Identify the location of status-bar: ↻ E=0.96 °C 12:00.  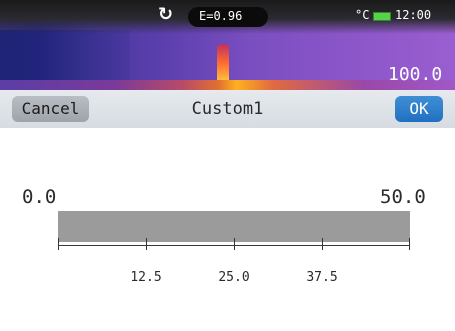
(227, 15).